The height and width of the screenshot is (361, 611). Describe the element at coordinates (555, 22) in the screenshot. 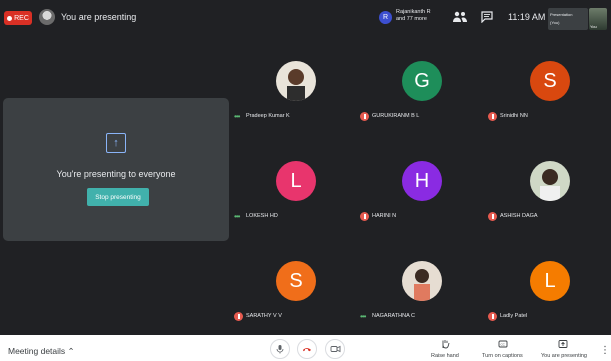

I see `presentation-thumb-owner: (You)` at that location.